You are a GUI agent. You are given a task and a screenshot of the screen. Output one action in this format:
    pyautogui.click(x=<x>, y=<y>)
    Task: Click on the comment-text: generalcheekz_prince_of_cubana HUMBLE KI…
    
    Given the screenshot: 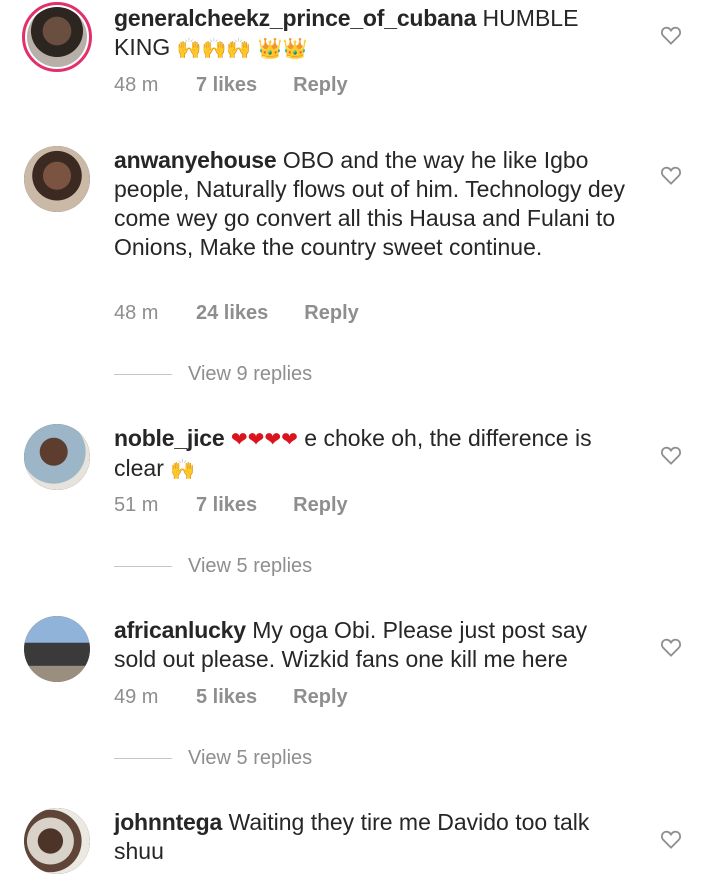 What is the action you would take?
    pyautogui.click(x=374, y=33)
    